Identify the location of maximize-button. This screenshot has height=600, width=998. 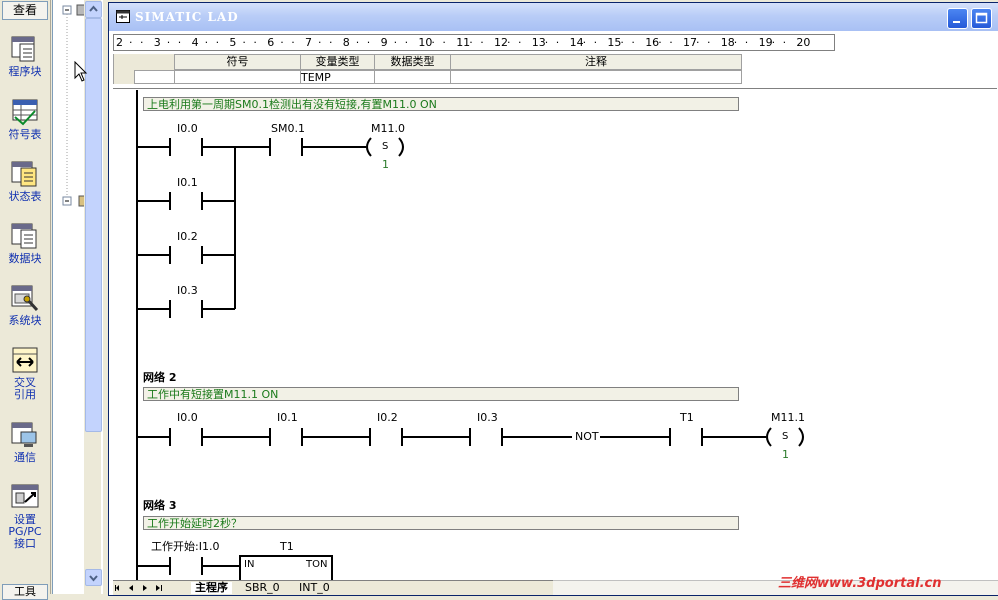
(981, 18).